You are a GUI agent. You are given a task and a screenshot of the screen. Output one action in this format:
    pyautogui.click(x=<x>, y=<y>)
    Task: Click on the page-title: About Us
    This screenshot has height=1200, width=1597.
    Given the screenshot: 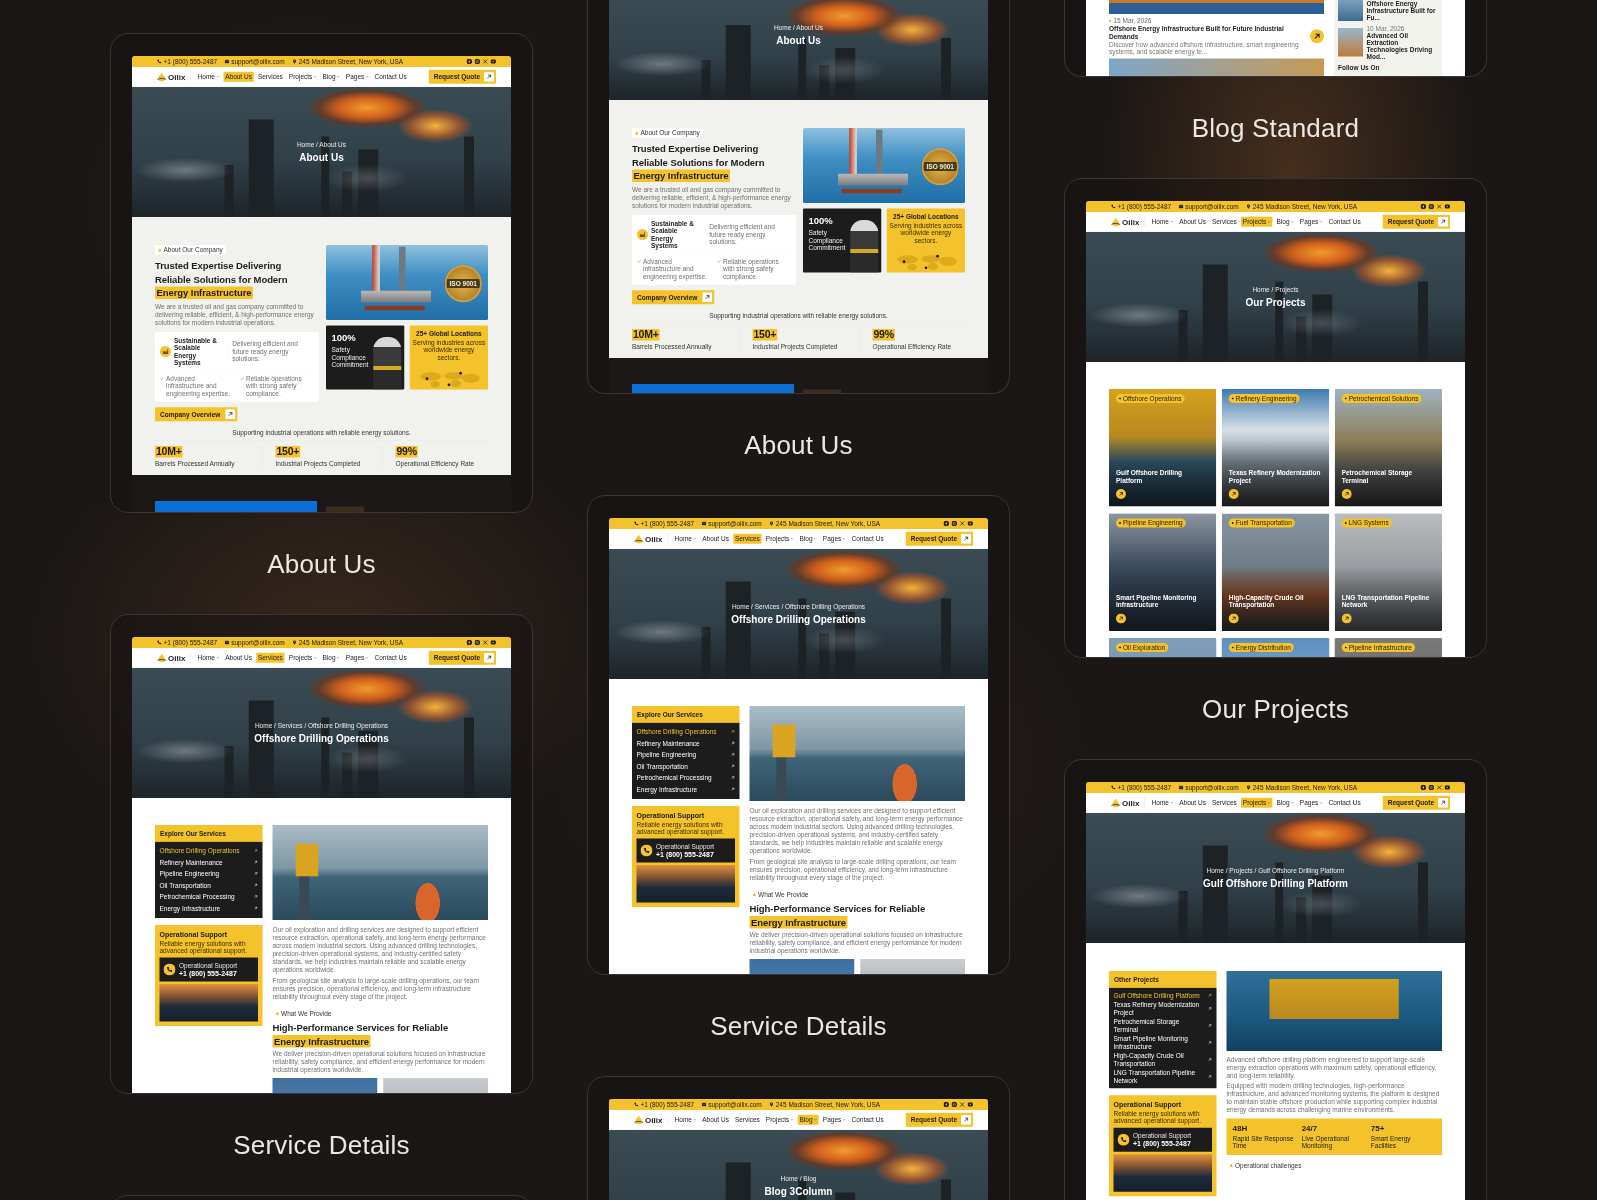 What is the action you would take?
    pyautogui.click(x=321, y=157)
    